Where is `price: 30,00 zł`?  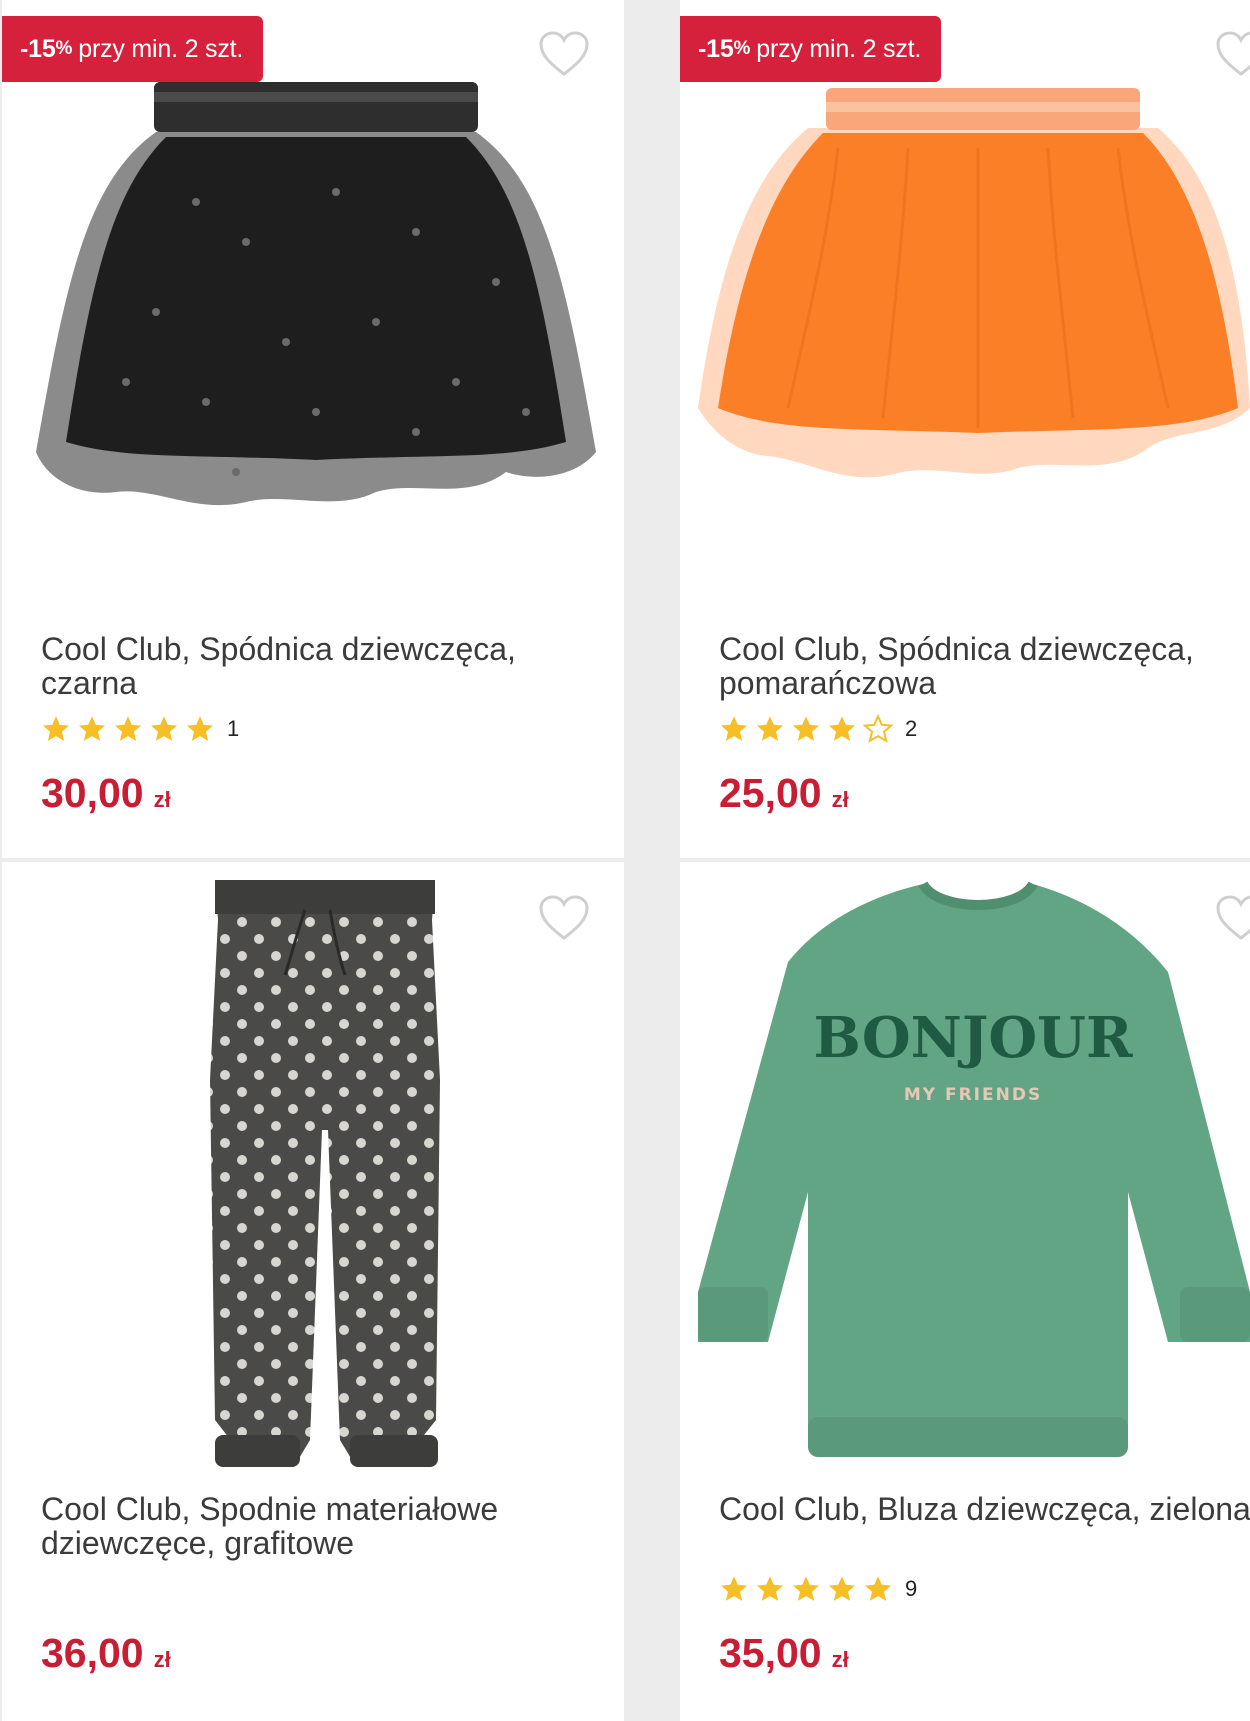 price: 30,00 zł is located at coordinates (106, 793).